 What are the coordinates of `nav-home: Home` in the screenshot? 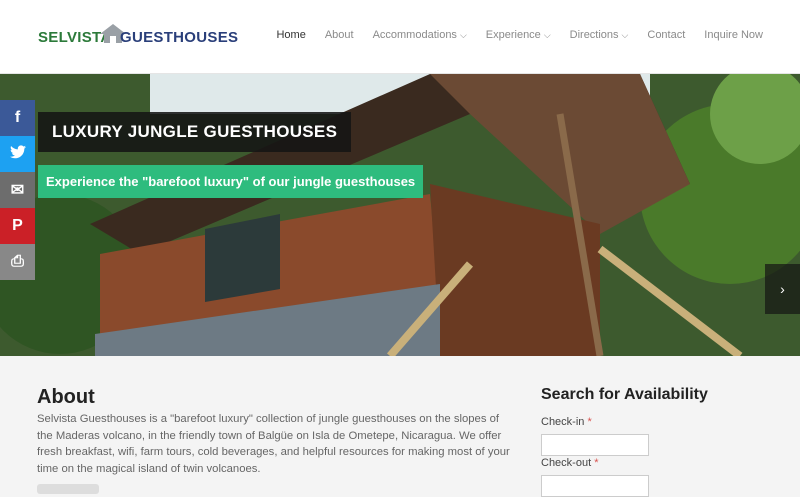 It's located at (290, 35).